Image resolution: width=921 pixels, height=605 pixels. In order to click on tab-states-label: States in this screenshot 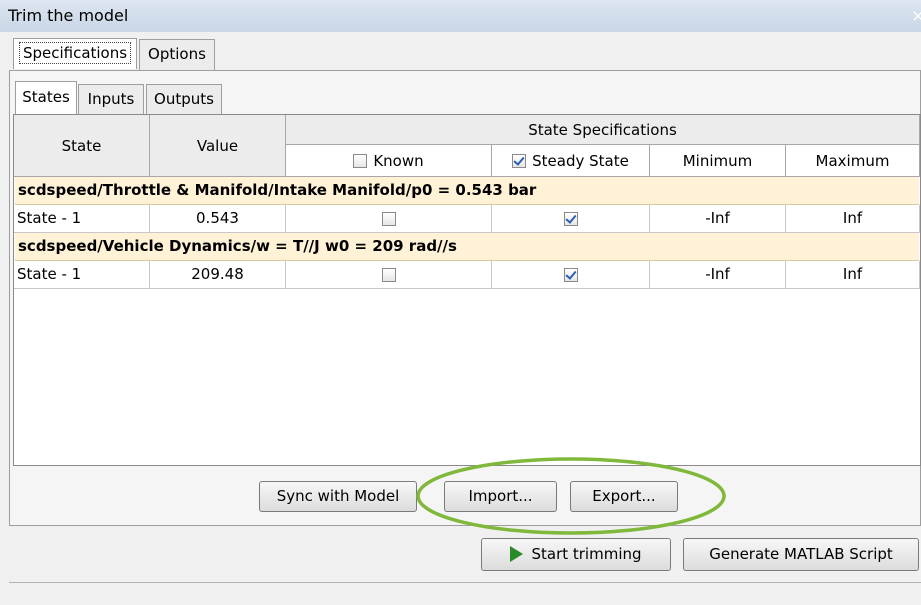, I will do `click(46, 97)`.